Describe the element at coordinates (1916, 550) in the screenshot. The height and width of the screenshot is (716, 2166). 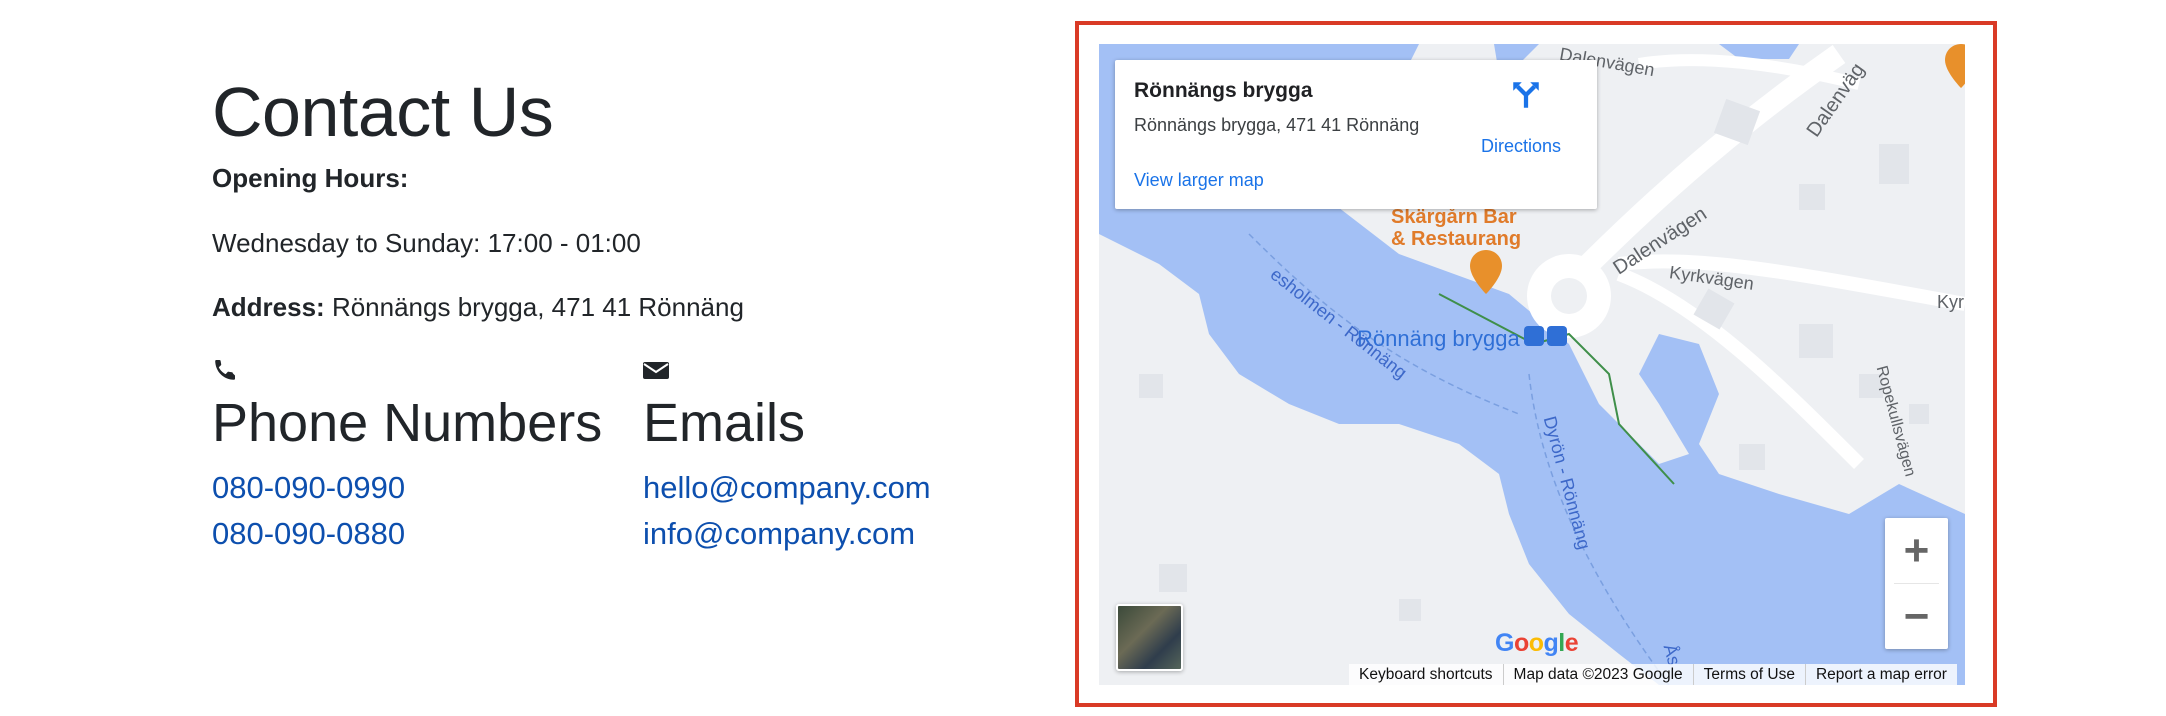
I see `zoom-in-button: +` at that location.